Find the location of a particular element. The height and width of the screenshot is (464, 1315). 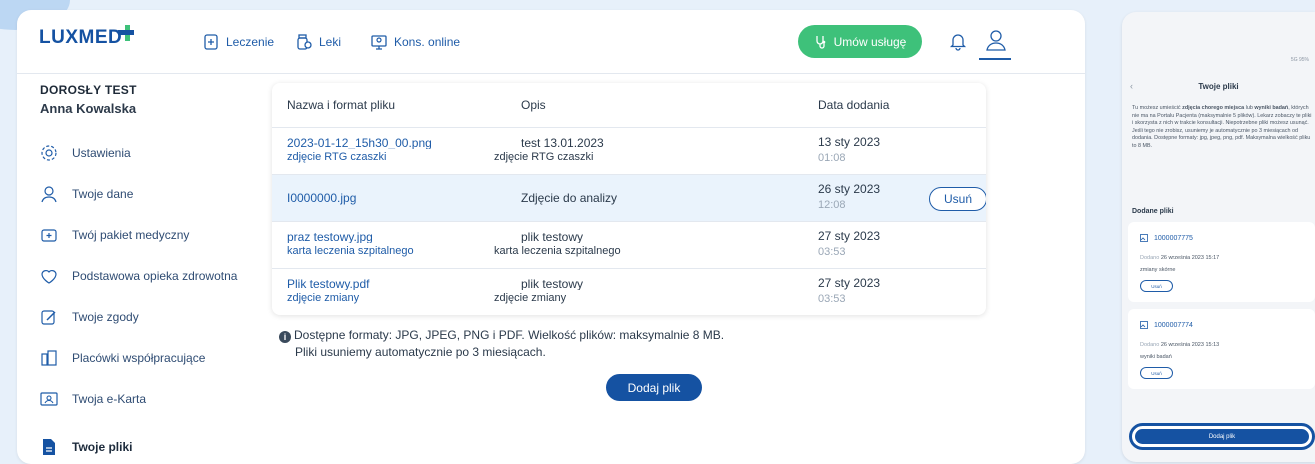

sidebar-item-zgody: Twoje zgody is located at coordinates (89, 317).